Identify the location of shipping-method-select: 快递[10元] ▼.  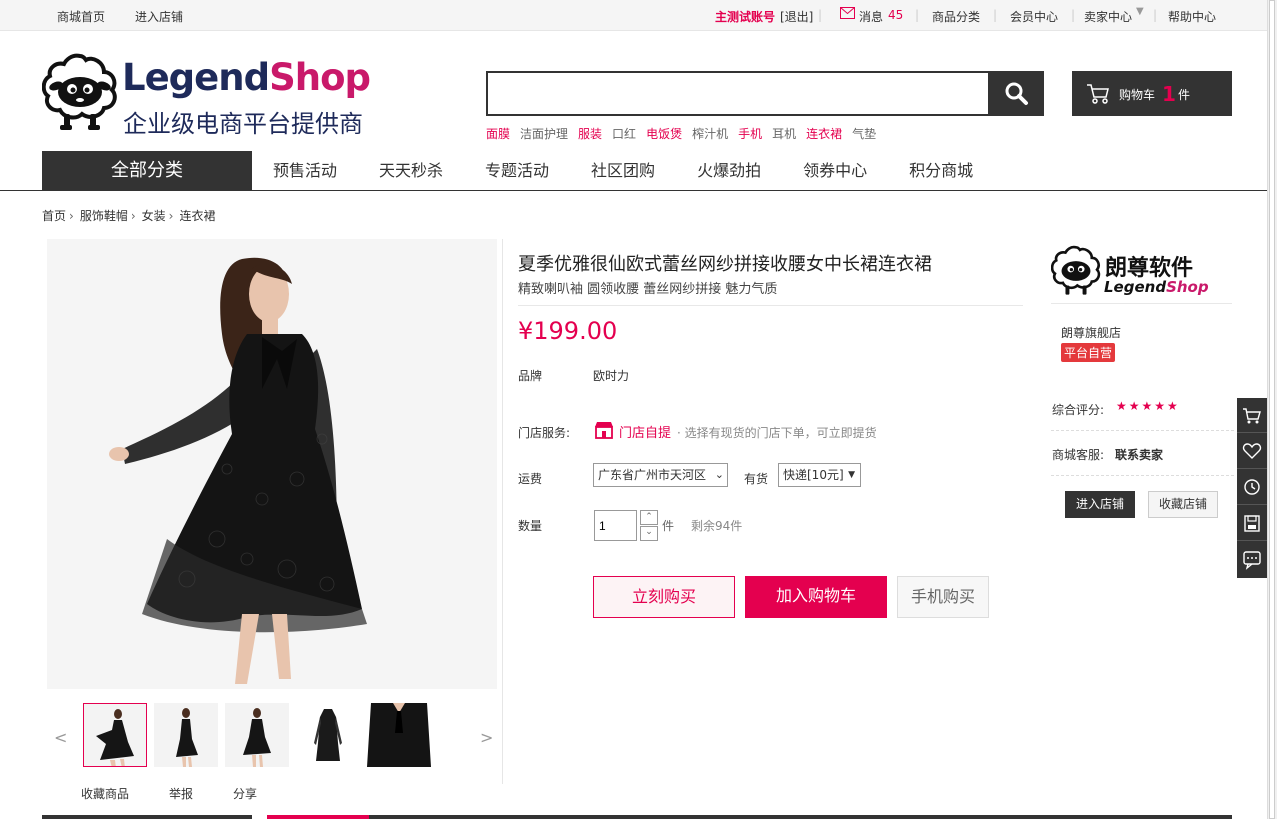
(819, 475).